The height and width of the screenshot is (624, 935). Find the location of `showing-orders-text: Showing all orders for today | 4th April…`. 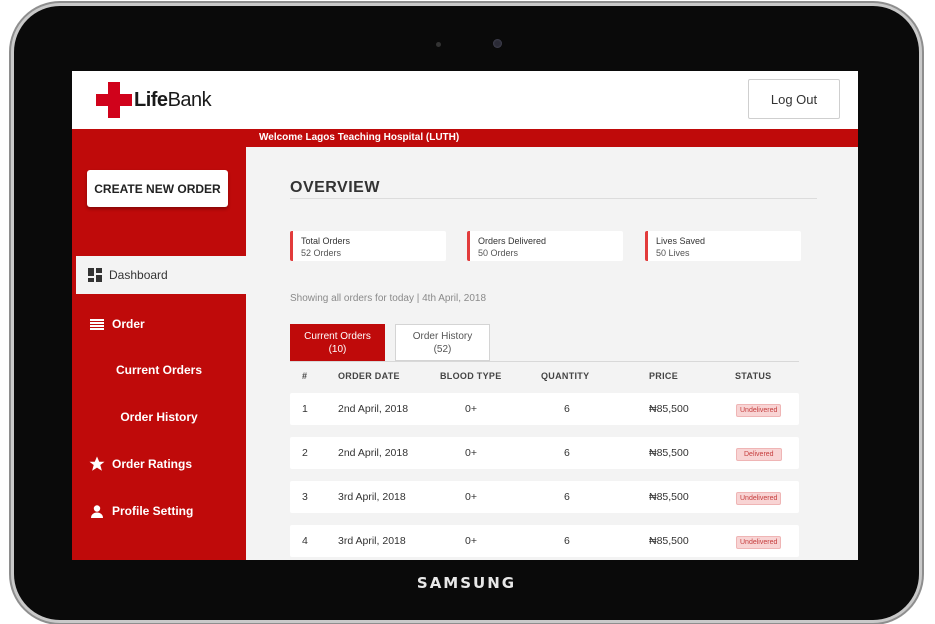

showing-orders-text: Showing all orders for today | 4th April… is located at coordinates (388, 298).